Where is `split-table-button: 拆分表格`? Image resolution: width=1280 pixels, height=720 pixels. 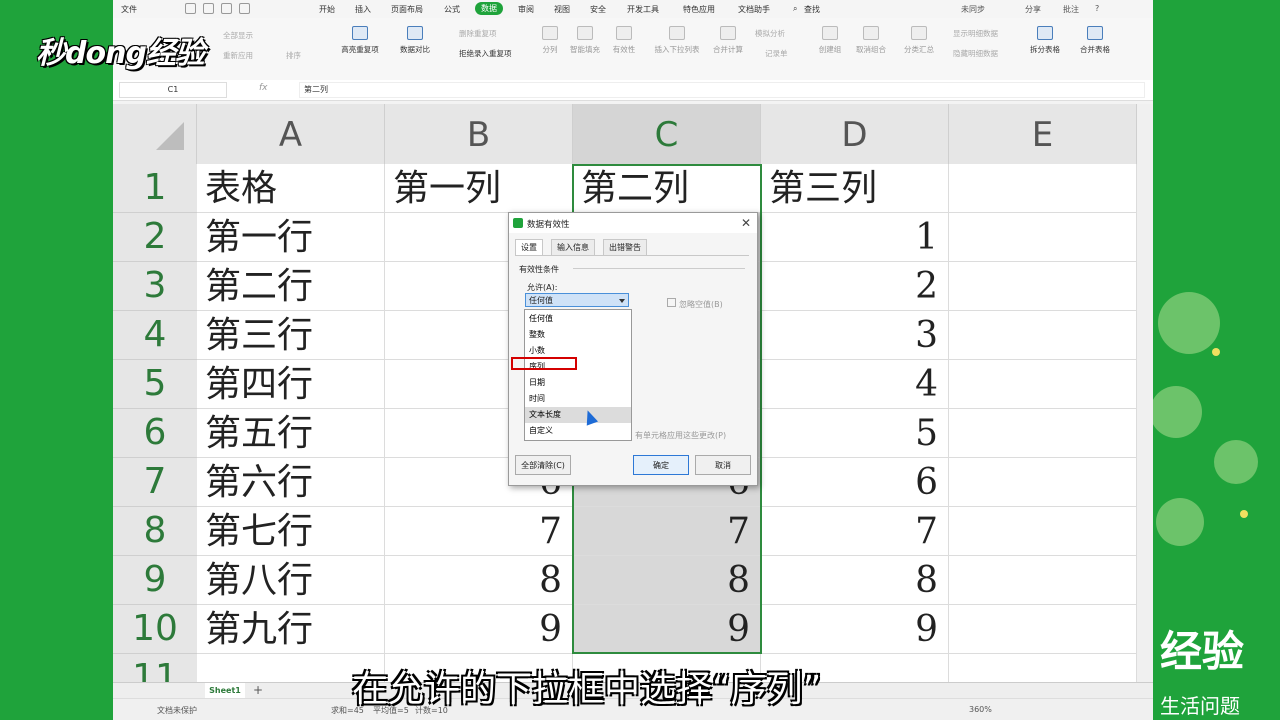
split-table-button: 拆分表格 is located at coordinates (1045, 40).